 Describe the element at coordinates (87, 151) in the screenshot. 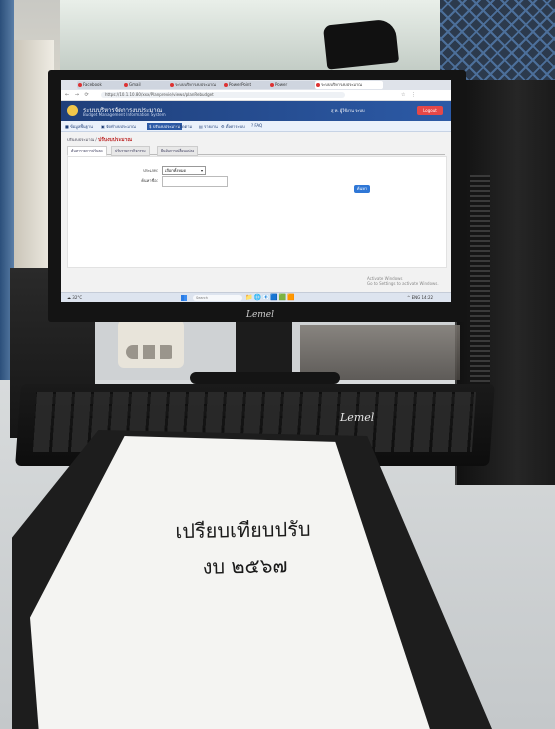

I see `tab-search-items: ค้นหารายการปรับลด` at that location.